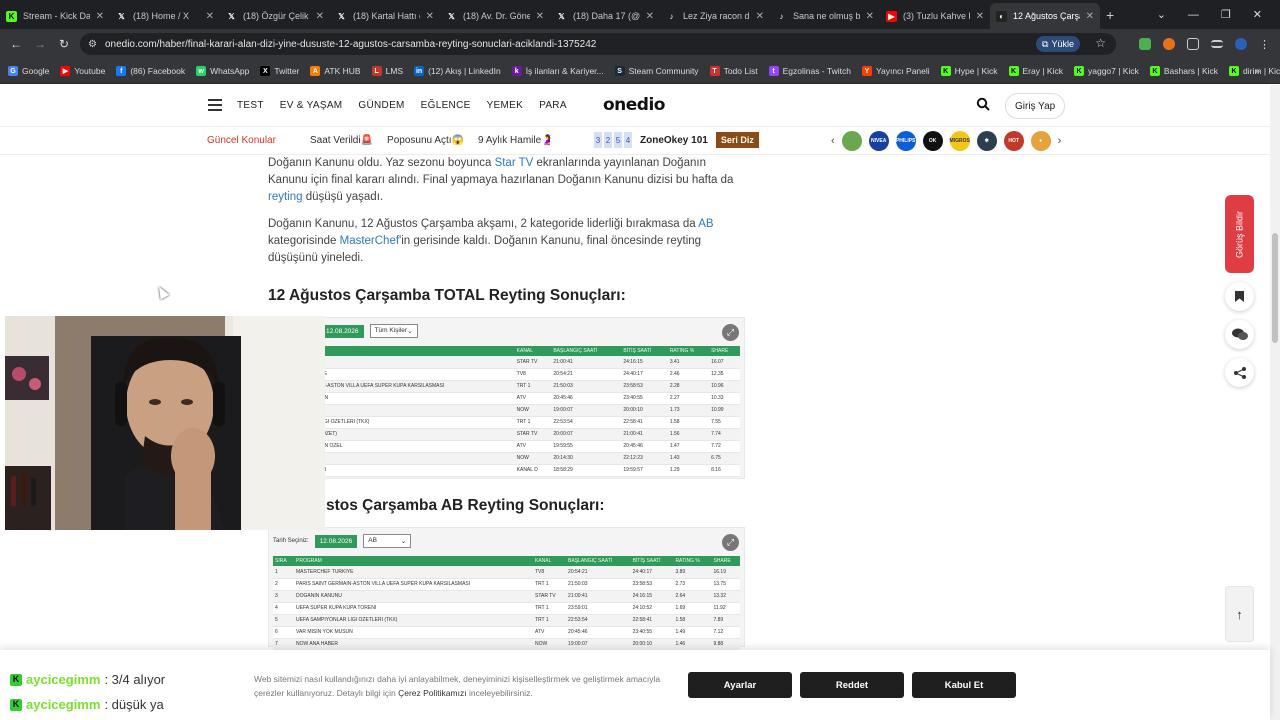 The image size is (1280, 720). Describe the element at coordinates (825, 16) in the screenshot. I see `browser-tab: ♪ Sana ne olmuş be ✕` at that location.